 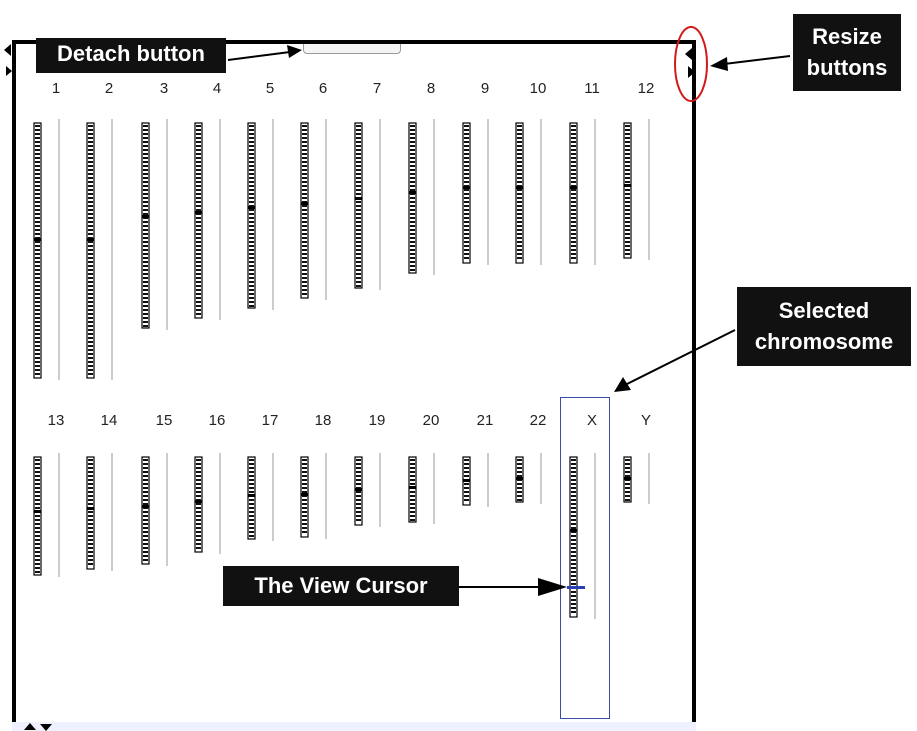 I want to click on selected-callout-line1: Selected, so click(x=824, y=310).